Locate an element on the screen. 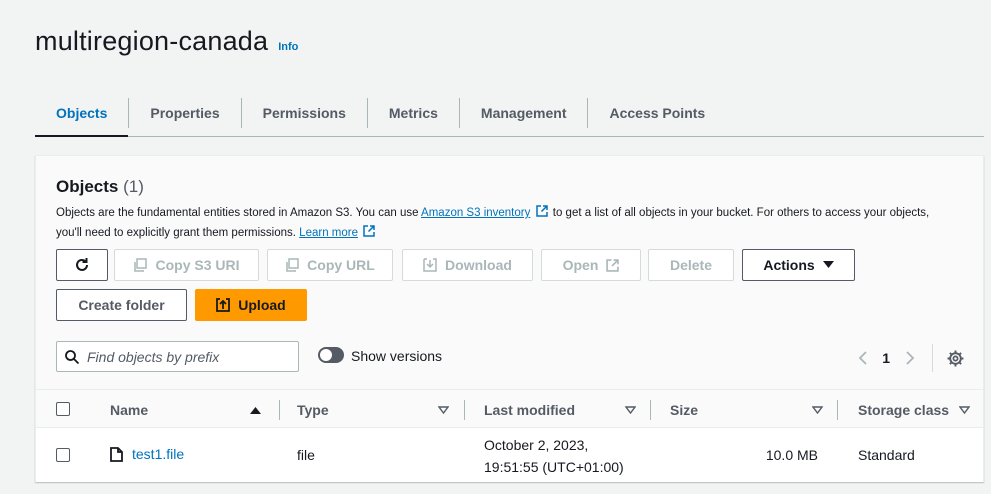  tab-management: Management is located at coordinates (524, 113).